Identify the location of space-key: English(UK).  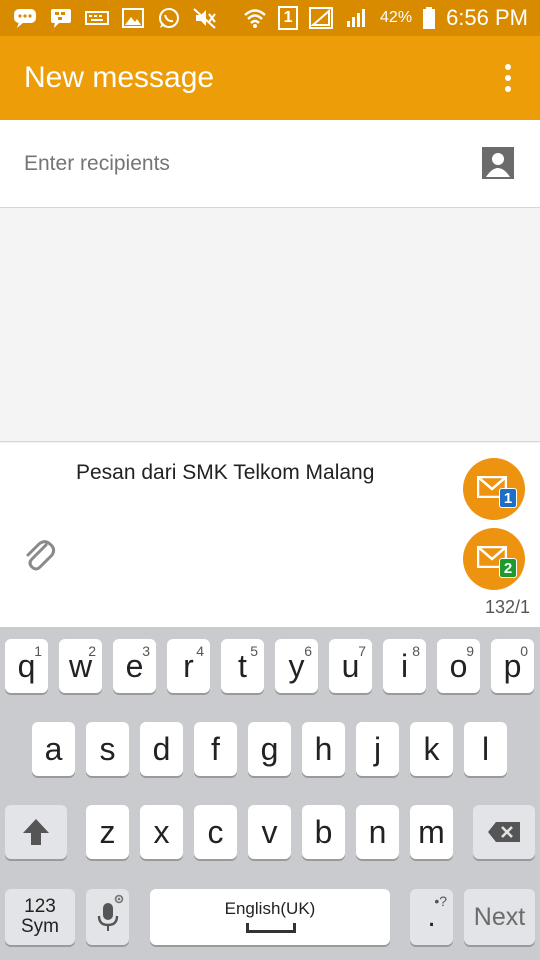
(270, 917).